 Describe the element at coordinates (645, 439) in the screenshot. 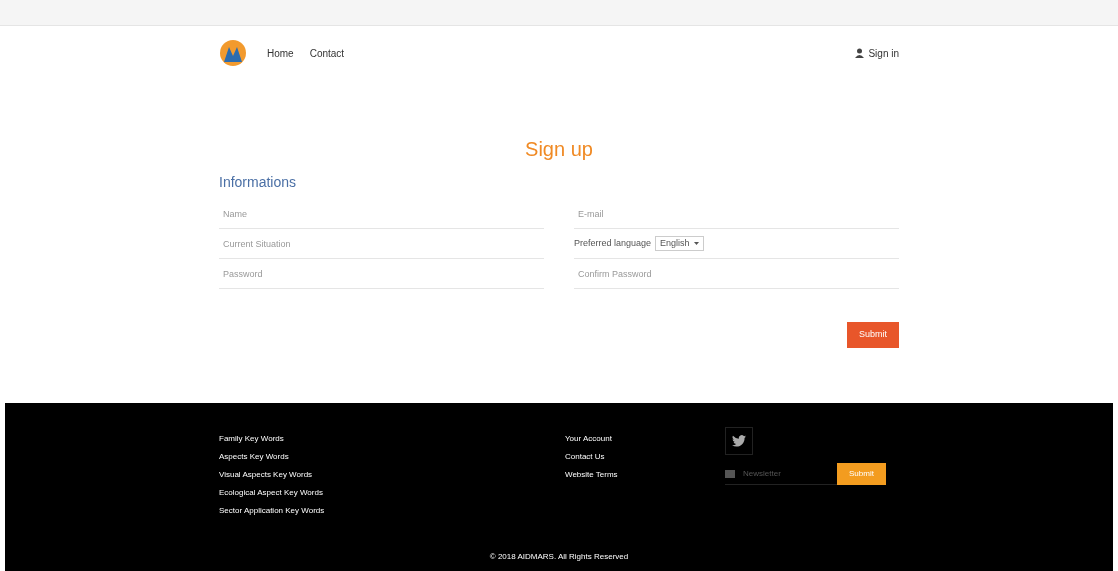

I see `footer-link: Your Account` at that location.